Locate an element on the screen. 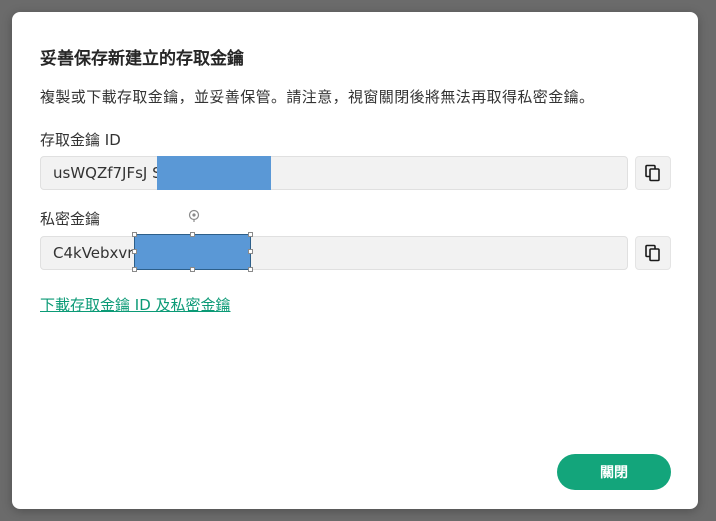 This screenshot has height=521, width=716. access-key-label: 存取金鑰 ID is located at coordinates (80, 140).